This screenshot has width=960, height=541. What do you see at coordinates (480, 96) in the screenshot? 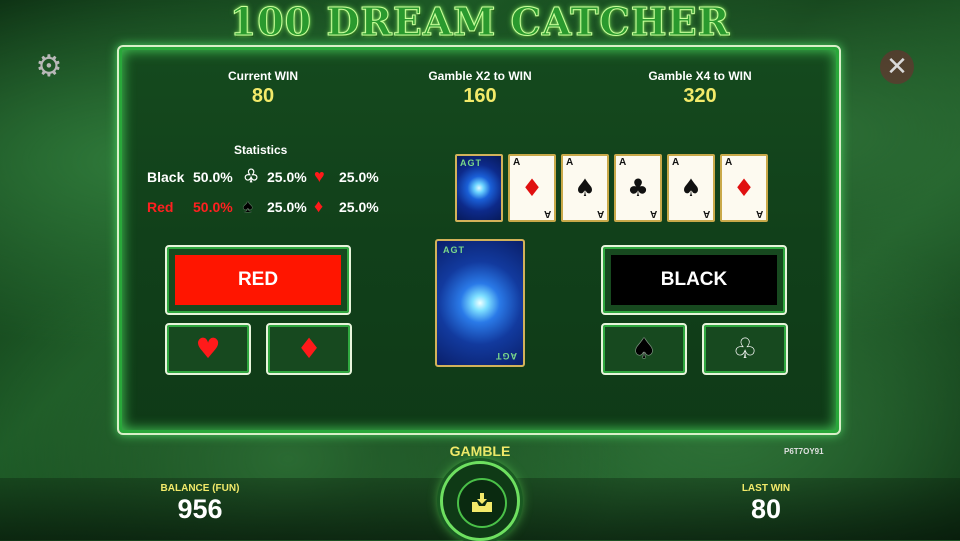
I see `gamble-x2-value: 160` at bounding box center [480, 96].